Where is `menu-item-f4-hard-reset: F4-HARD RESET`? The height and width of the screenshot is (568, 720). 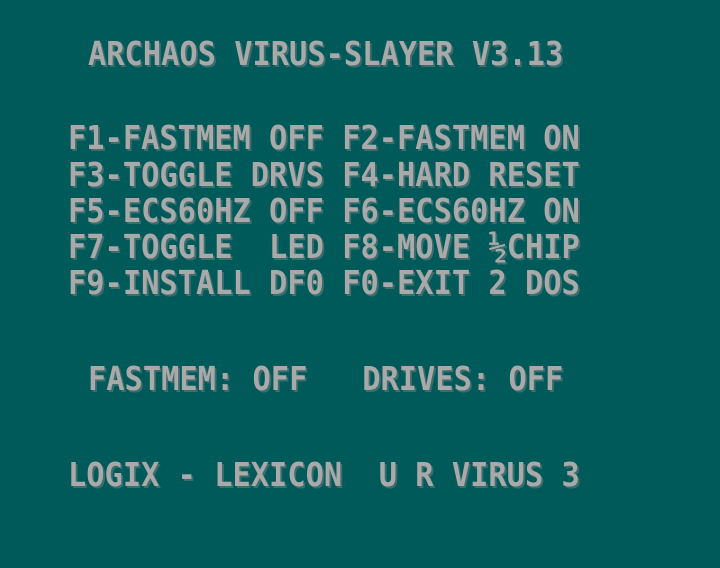
menu-item-f4-hard-reset: F4-HARD RESET is located at coordinates (461, 174).